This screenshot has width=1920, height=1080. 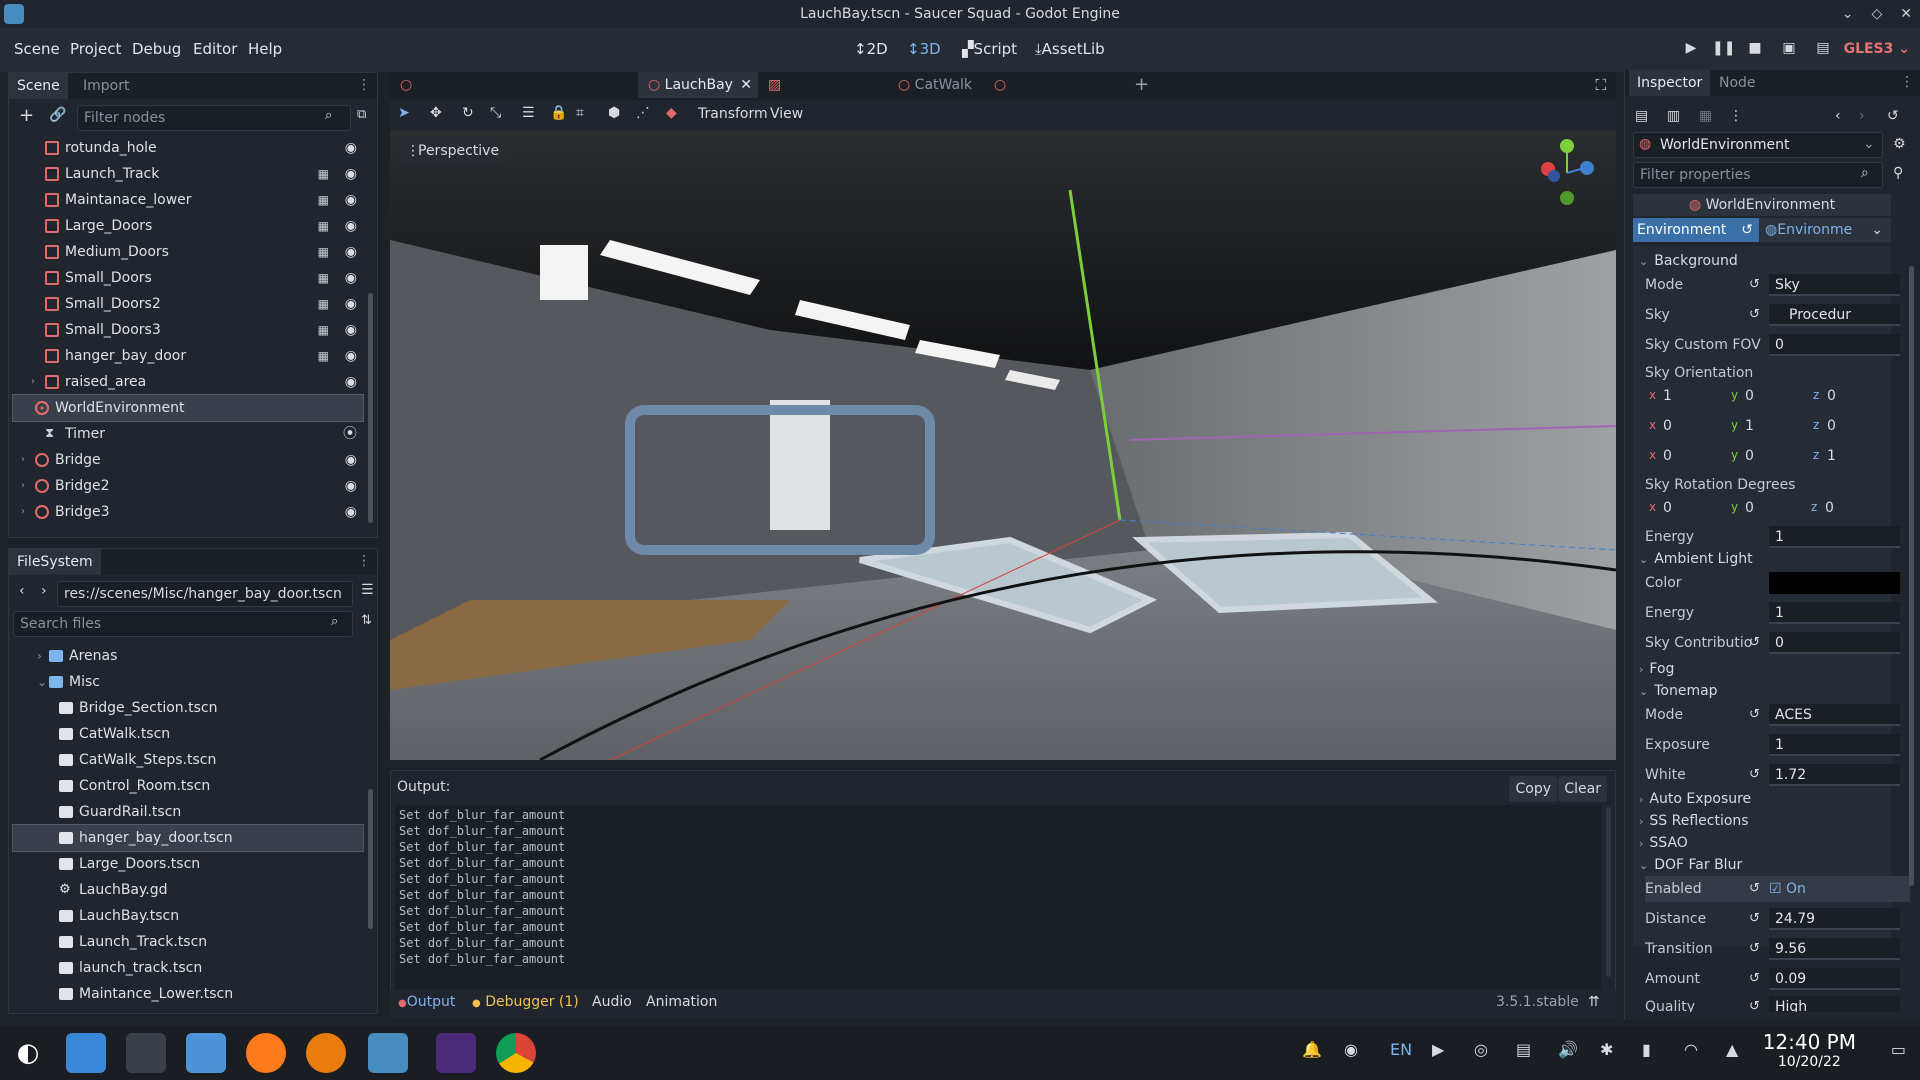 What do you see at coordinates (1774, 261) in the screenshot?
I see `section-background: ⌄ Background` at bounding box center [1774, 261].